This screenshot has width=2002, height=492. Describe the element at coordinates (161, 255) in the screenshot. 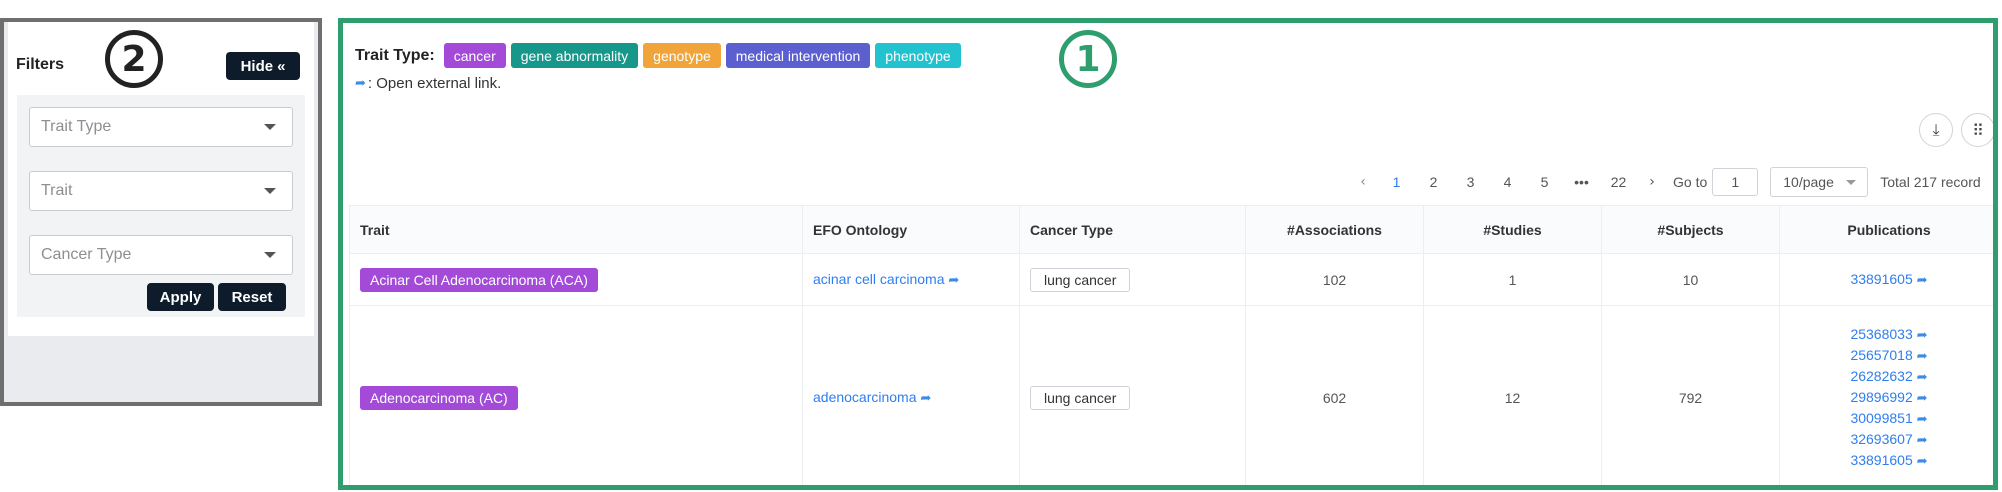

I see `cancer-type-select: Cancer Type` at that location.